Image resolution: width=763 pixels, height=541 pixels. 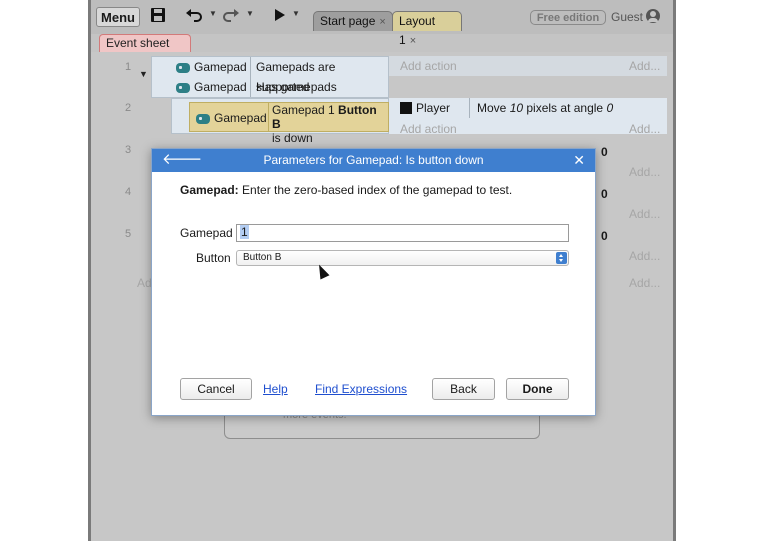 What do you see at coordinates (144, 283) in the screenshot?
I see `add-event-link: Ad` at bounding box center [144, 283].